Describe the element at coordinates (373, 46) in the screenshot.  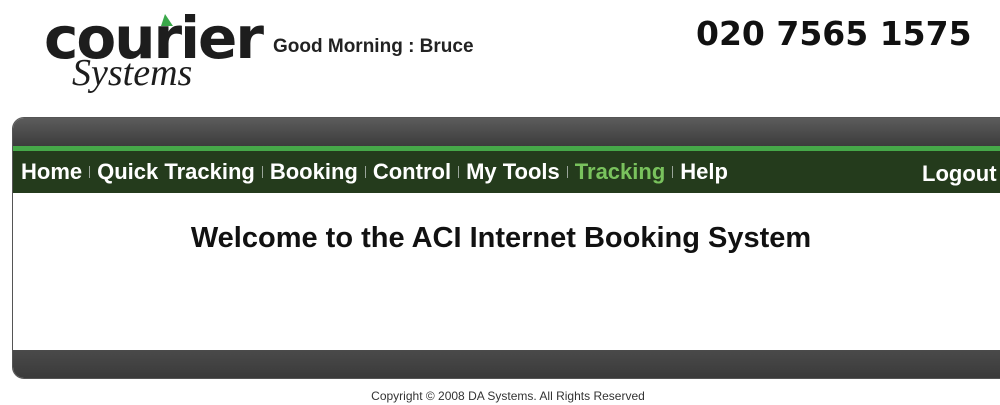
I see `greeting-text: Good Morning : Bruce` at that location.